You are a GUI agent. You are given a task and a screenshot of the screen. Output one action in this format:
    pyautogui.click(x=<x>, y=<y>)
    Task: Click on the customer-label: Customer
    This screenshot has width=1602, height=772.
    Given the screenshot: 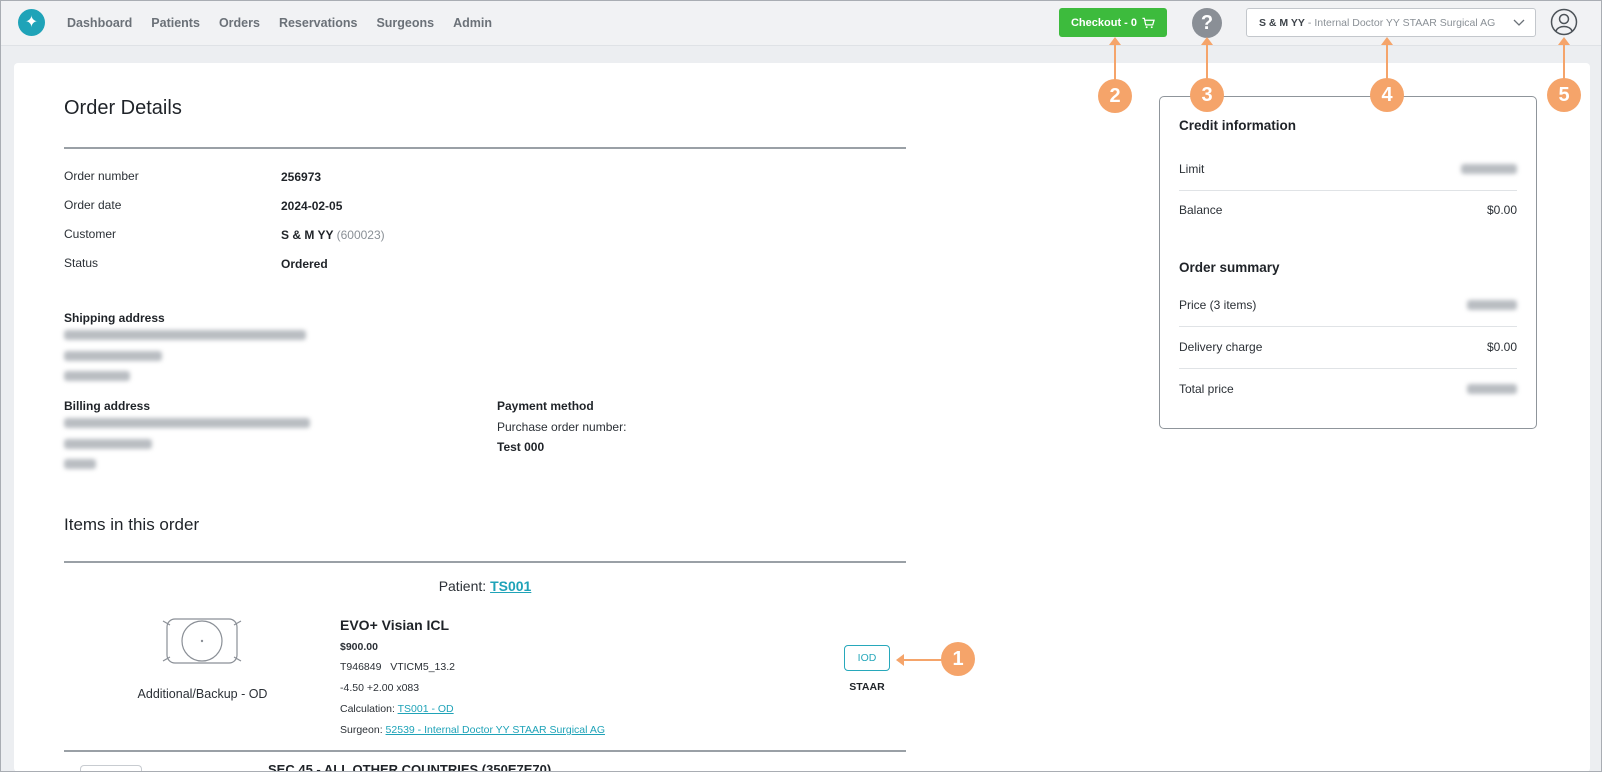 What is the action you would take?
    pyautogui.click(x=90, y=234)
    